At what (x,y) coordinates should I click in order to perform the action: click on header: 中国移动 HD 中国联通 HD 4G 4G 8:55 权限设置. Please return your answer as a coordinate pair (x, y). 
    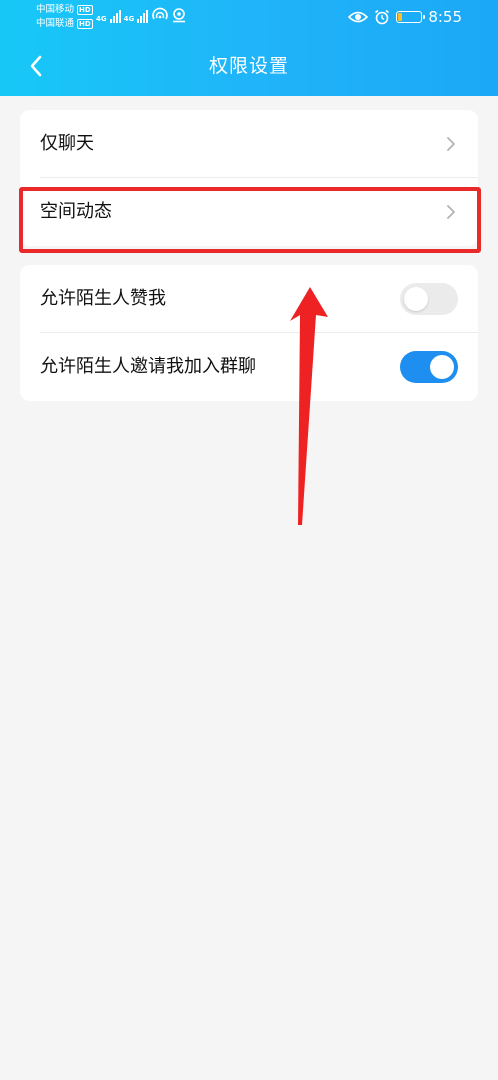
    Looking at the image, I should click on (249, 48).